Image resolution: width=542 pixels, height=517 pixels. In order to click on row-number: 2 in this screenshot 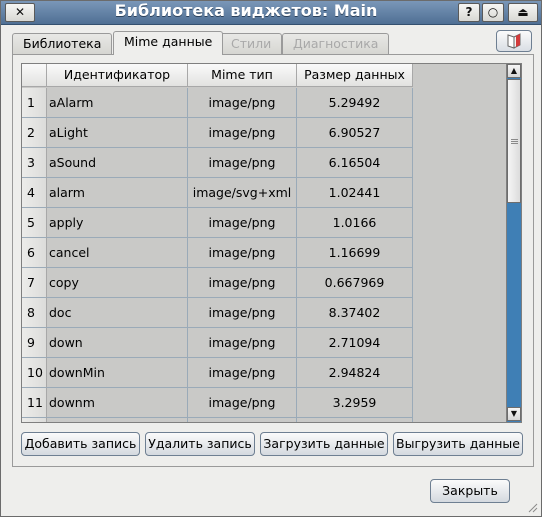, I will do `click(34, 133)`.